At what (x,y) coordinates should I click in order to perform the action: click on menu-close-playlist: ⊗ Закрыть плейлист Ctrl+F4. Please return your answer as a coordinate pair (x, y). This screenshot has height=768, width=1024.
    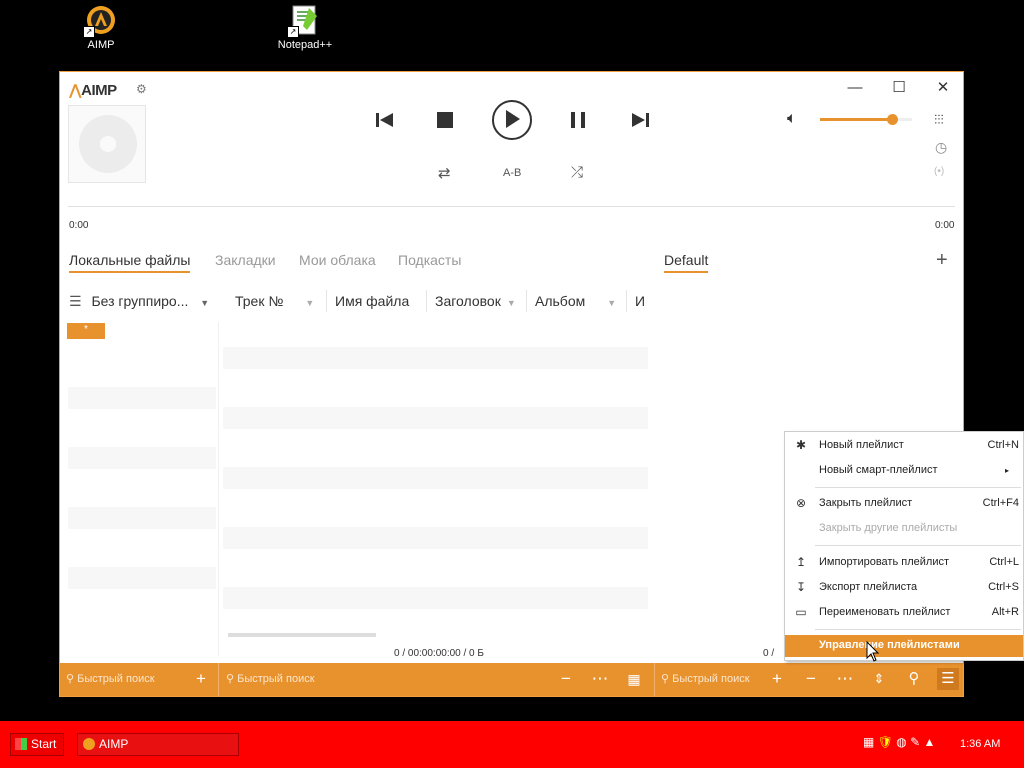
    Looking at the image, I should click on (904, 504).